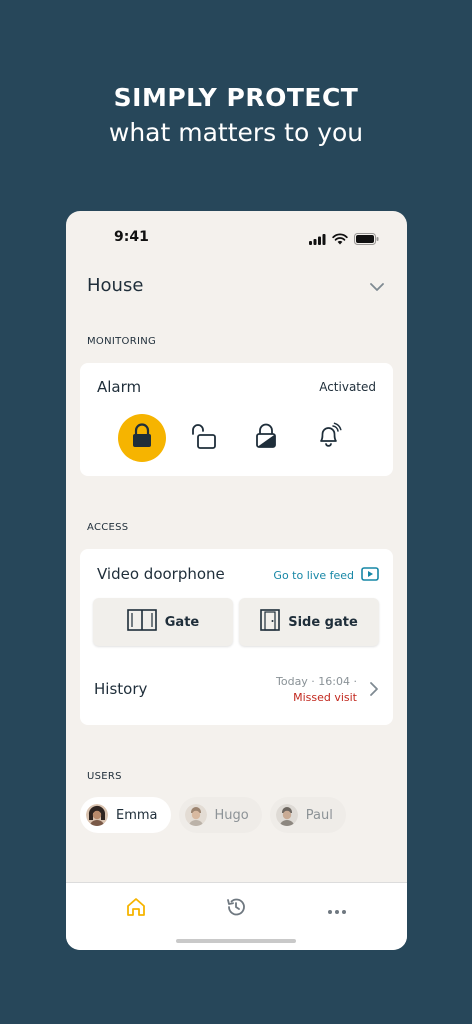 This screenshot has width=472, height=1024. Describe the element at coordinates (317, 239) in the screenshot. I see `signal-icon` at that location.